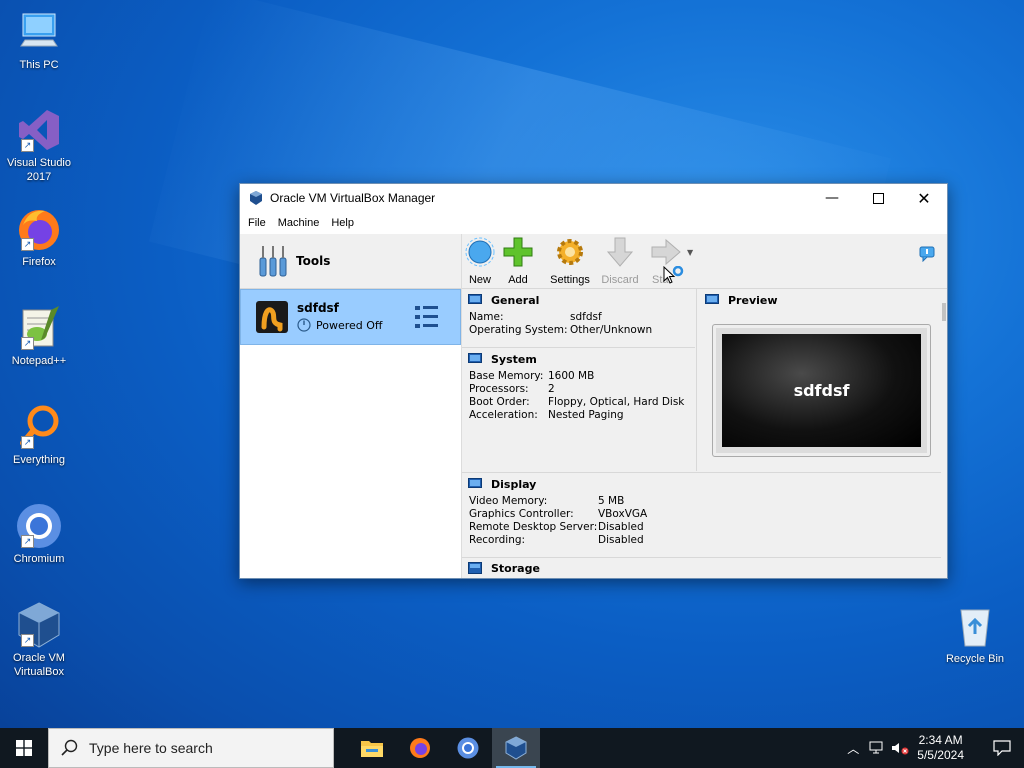 Image resolution: width=1024 pixels, height=768 pixels. I want to click on minimize-icon: —, so click(832, 198).